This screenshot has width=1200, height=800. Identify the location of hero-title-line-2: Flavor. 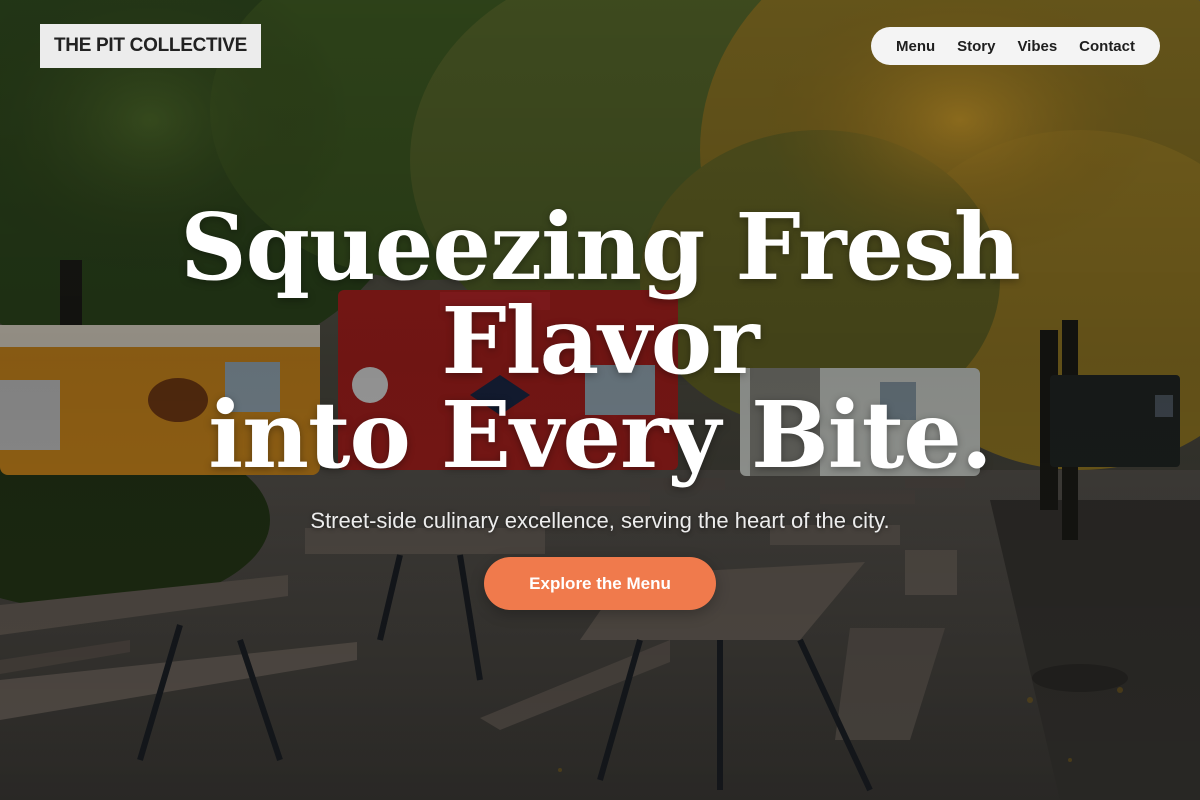
(600, 341).